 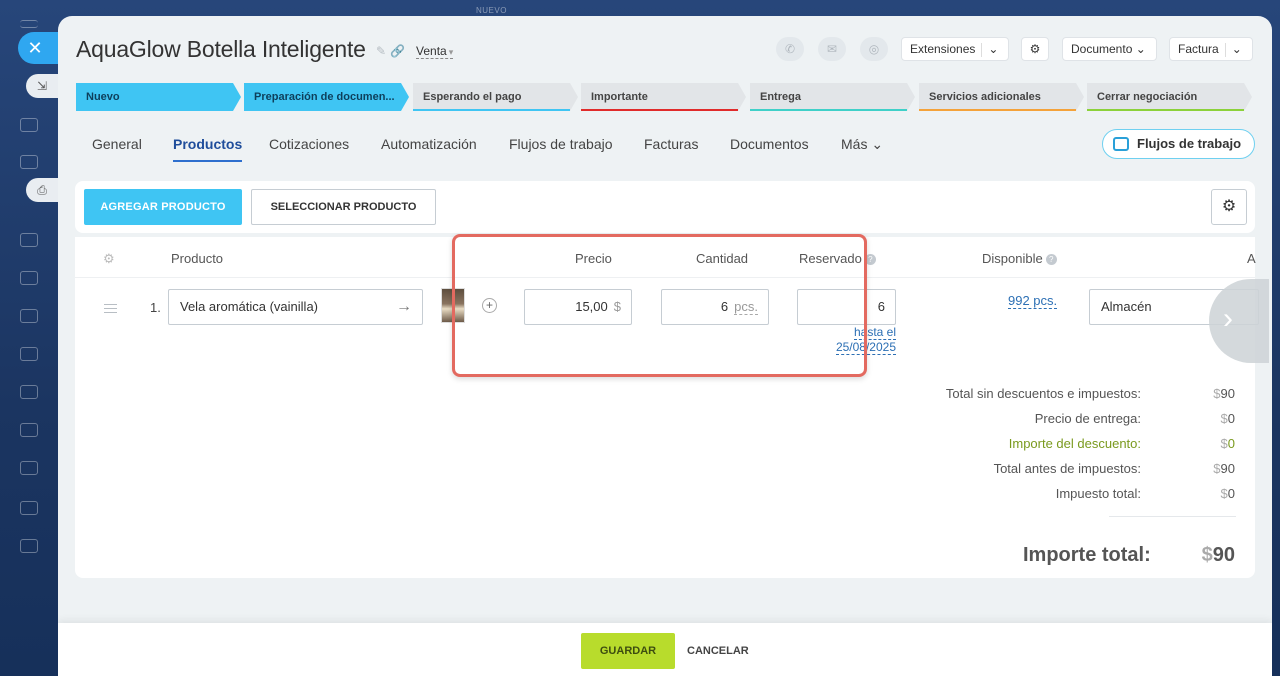 I want to click on product-toolbar: AGREGAR PRODUCTO SELECCIONAR PRODUCTO ⚙, so click(x=665, y=207).